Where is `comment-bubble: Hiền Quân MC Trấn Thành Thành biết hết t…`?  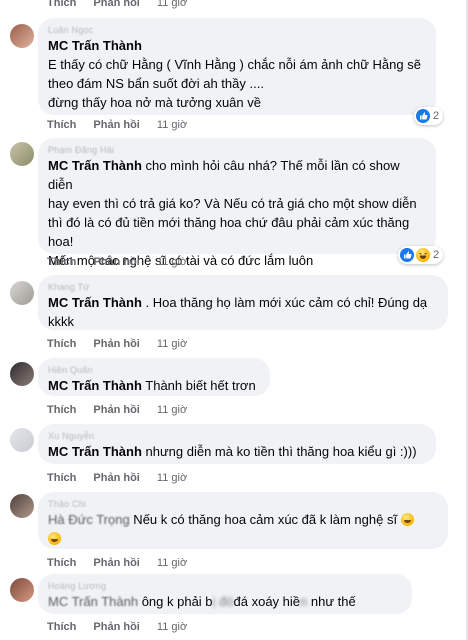 comment-bubble: Hiền Quân MC Trấn Thành Thành biết hết t… is located at coordinates (154, 377).